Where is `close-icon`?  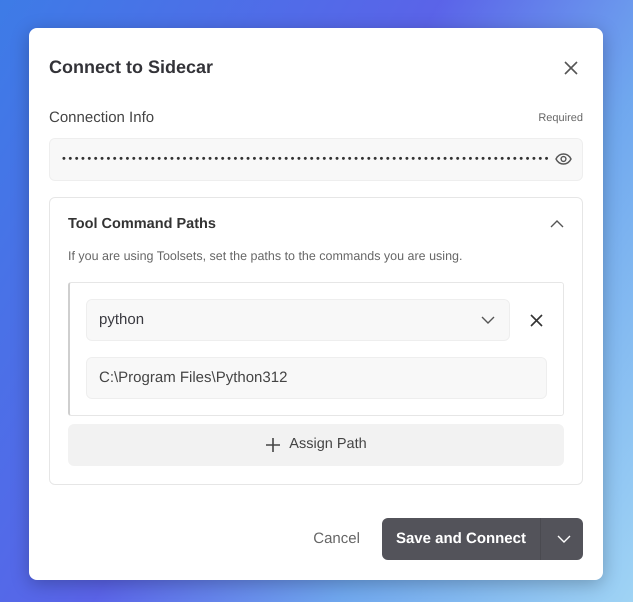 close-icon is located at coordinates (571, 68).